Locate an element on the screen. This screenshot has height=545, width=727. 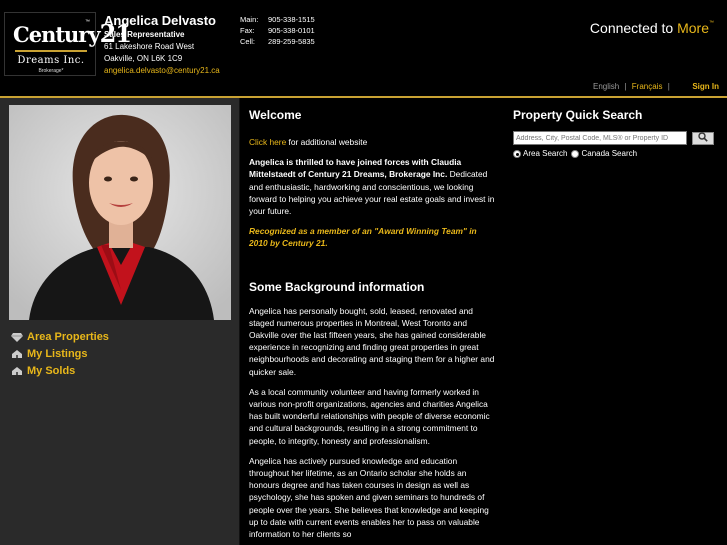
diamond-icon is located at coordinates (17, 337).